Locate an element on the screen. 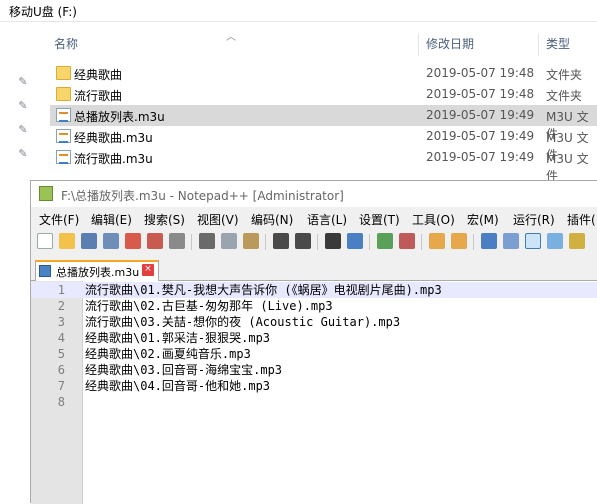  sync-vertical-icon is located at coordinates (437, 241).